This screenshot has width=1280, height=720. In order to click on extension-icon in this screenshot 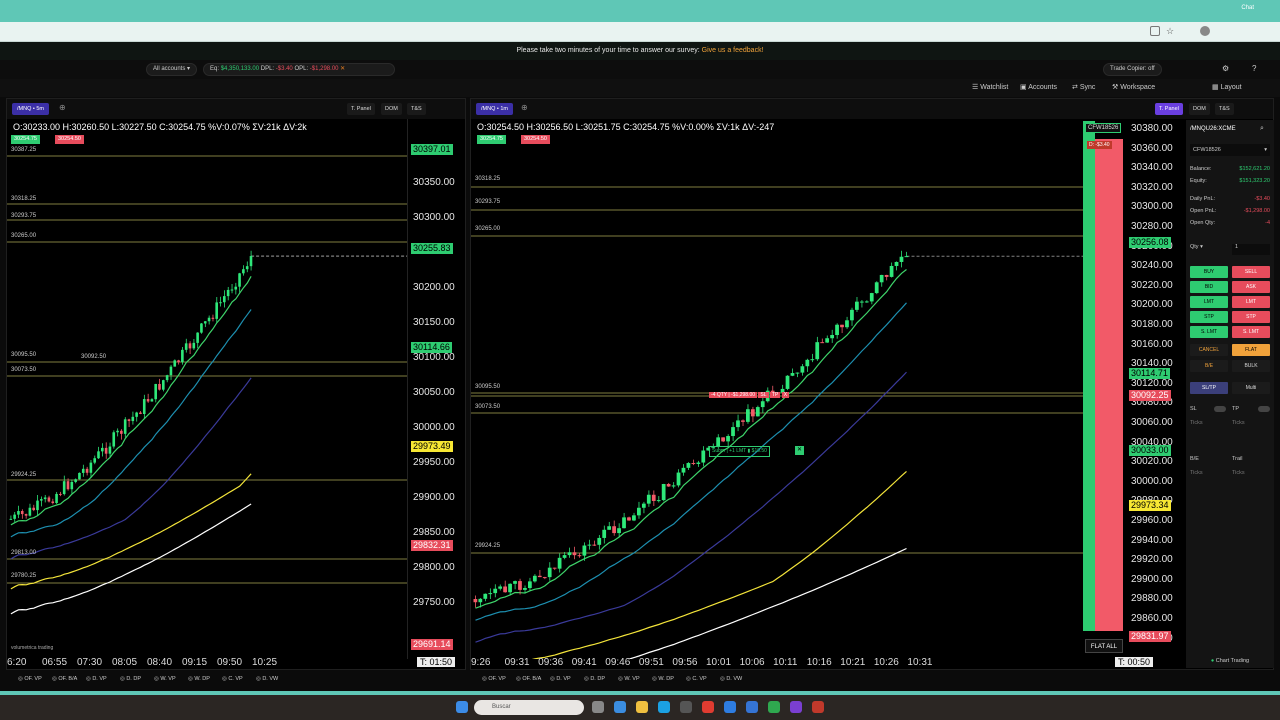, I will do `click(1155, 31)`.